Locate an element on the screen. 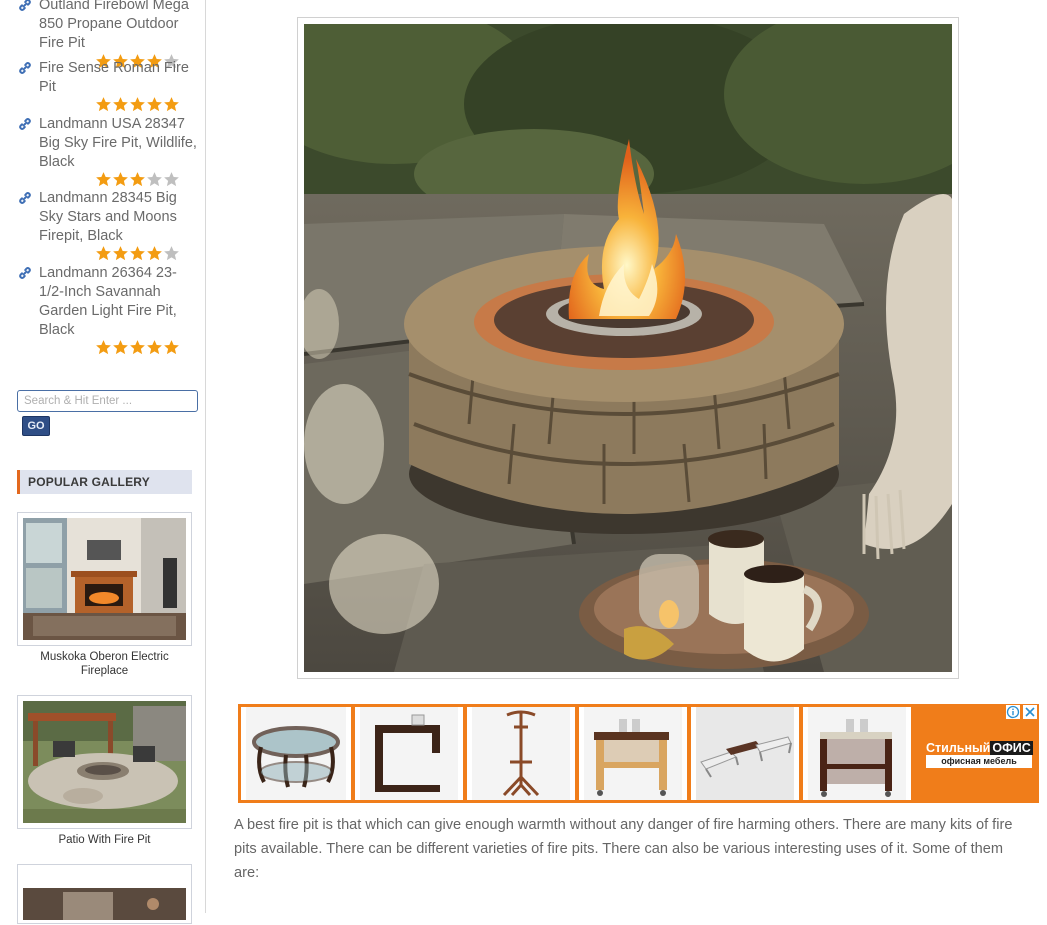 The image size is (1047, 925). gallery-caption: Patio With Fire Pit is located at coordinates (104, 840).